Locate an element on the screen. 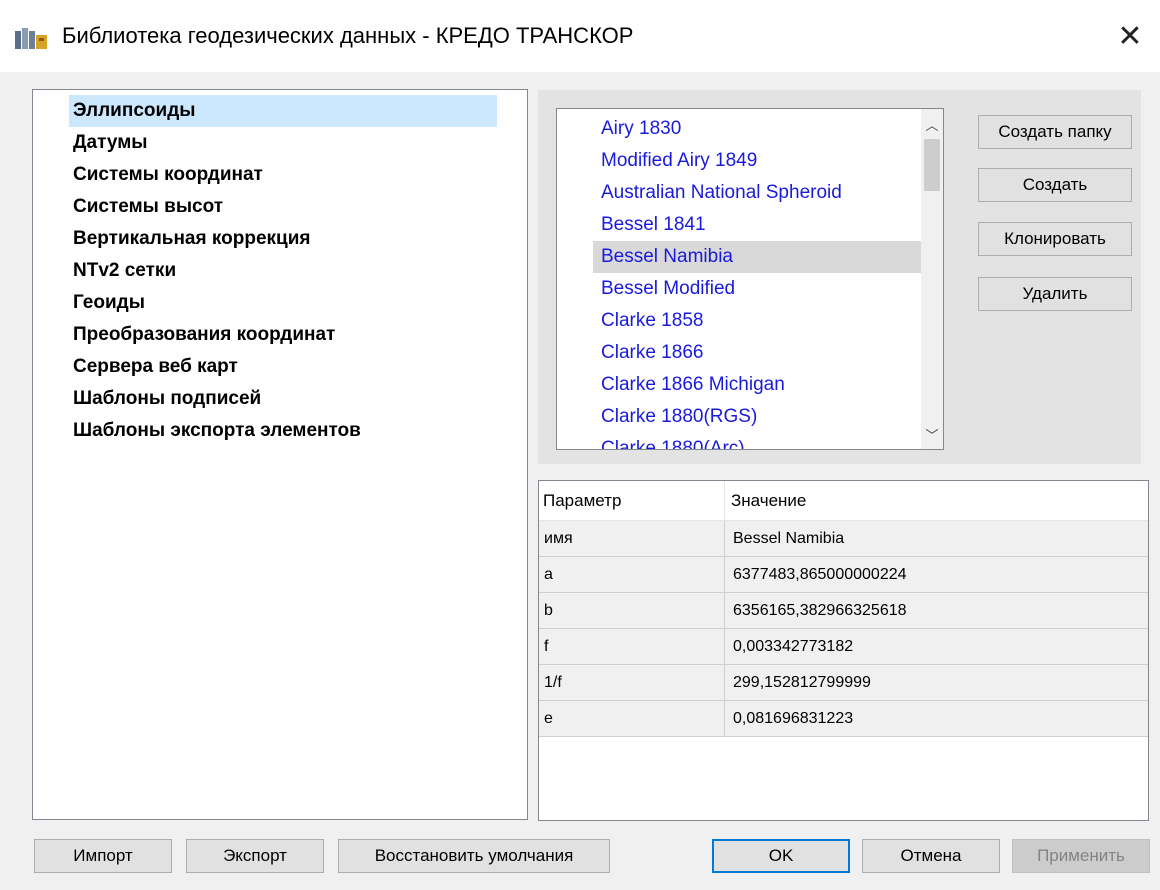  param-value-cell: 0,081696831223 is located at coordinates (936, 718).